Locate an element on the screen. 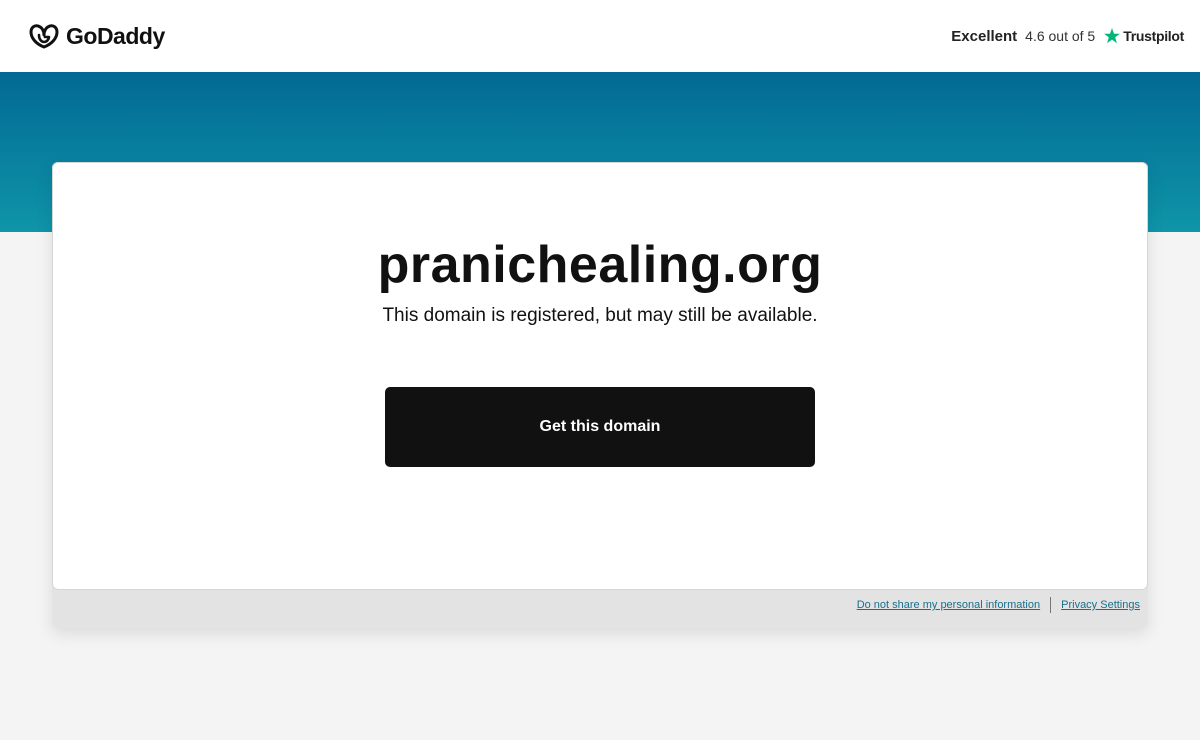  brand-name: GoDaddy is located at coordinates (115, 35).